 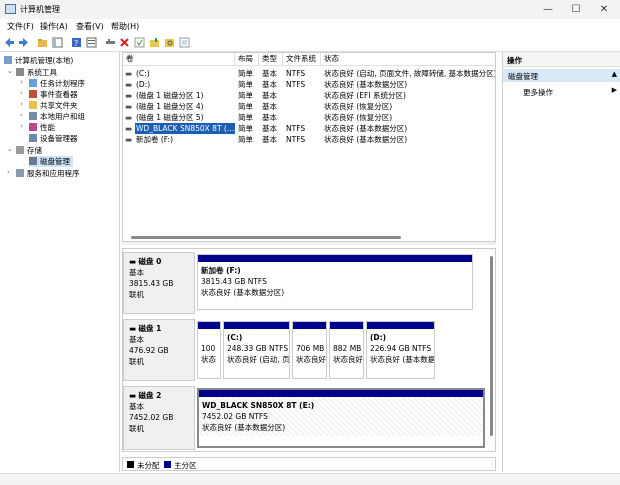 What do you see at coordinates (150, 395) in the screenshot?
I see `disk-name: 磁盘 2` at bounding box center [150, 395].